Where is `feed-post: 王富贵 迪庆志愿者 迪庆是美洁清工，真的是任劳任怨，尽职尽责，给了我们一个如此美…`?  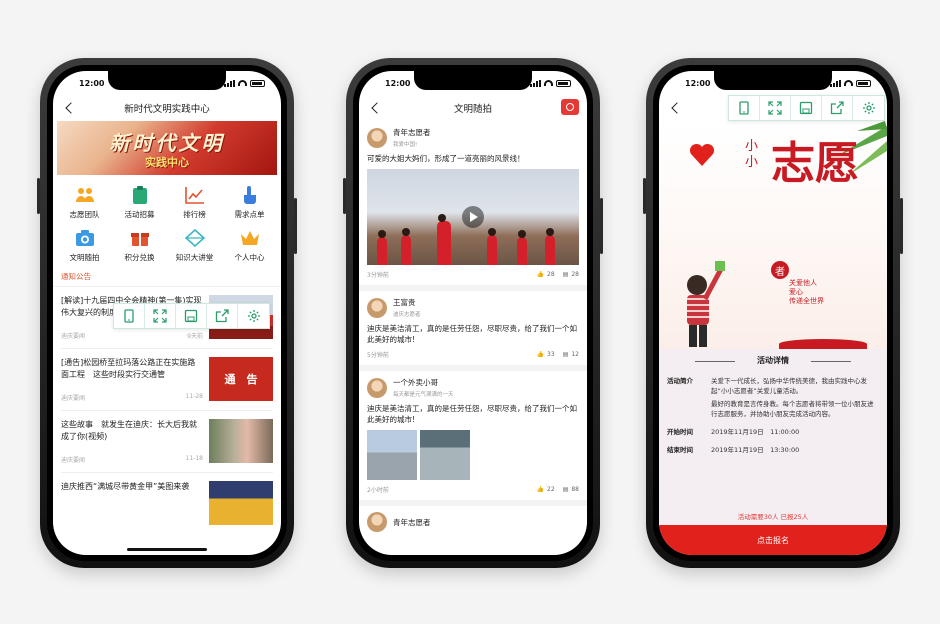 feed-post: 王富贵 迪庆志愿者 迪庆是美洁清工，真的是任劳任怨，尽职尽责，给了我们一个如此美… is located at coordinates (473, 331).